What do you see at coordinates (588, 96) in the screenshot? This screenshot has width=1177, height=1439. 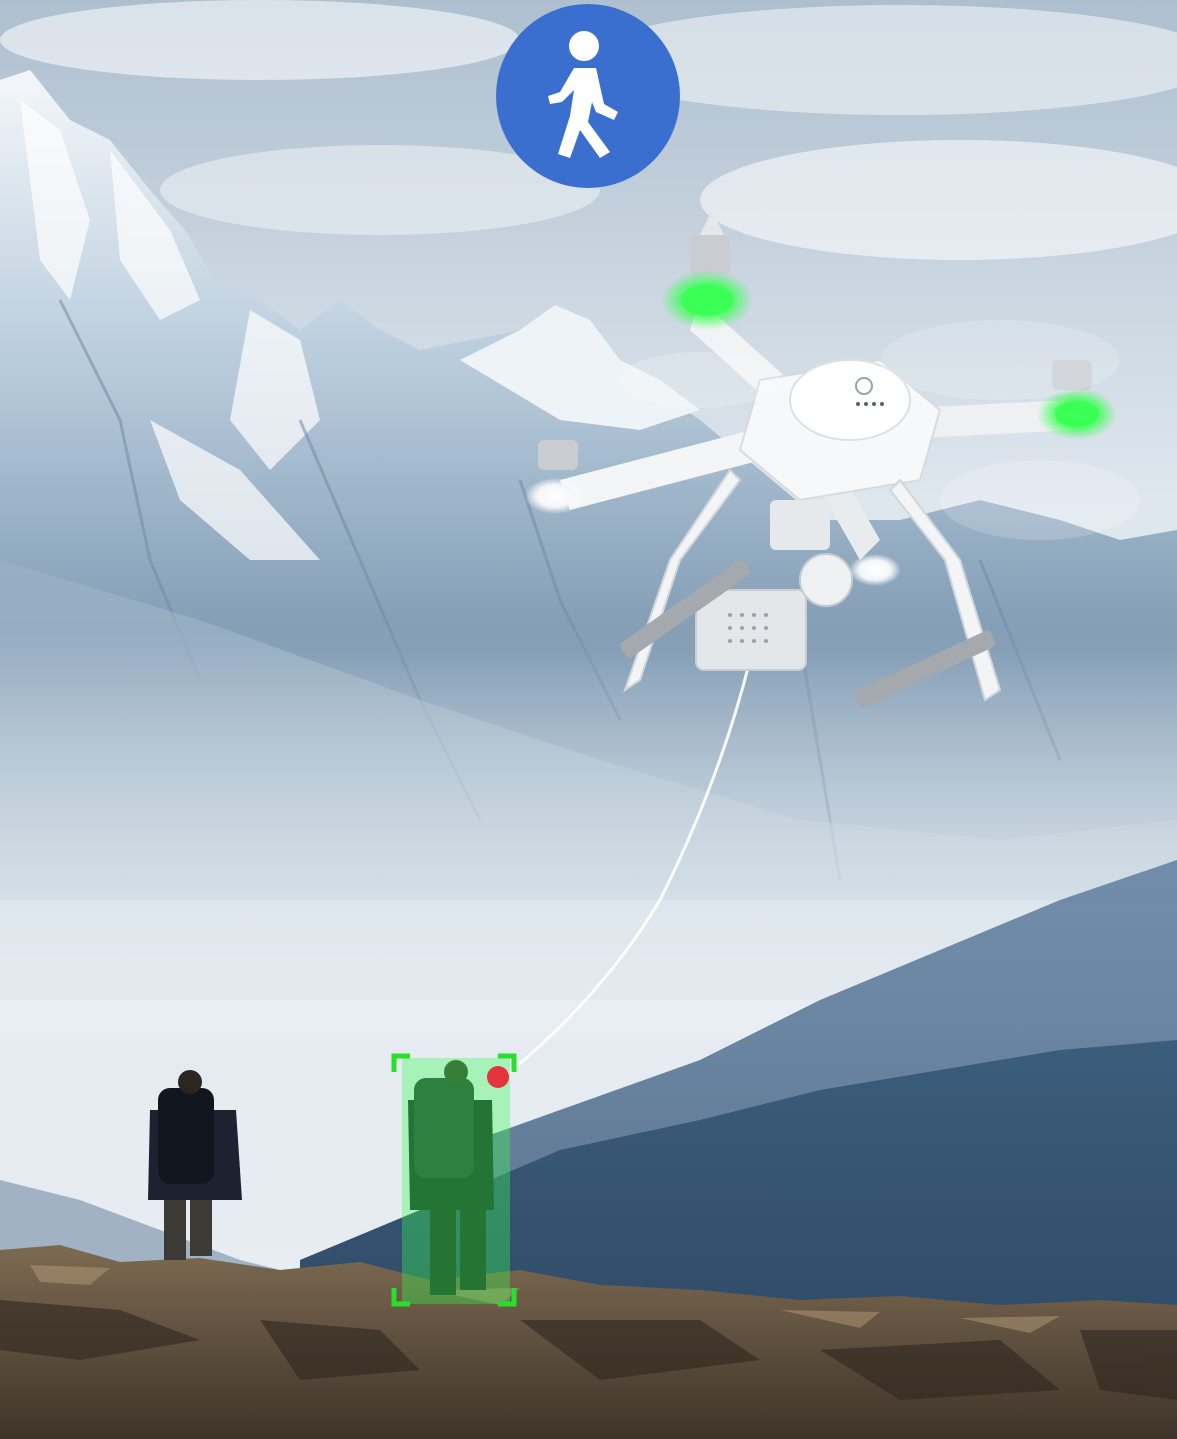 I see `follow-me-badge` at bounding box center [588, 96].